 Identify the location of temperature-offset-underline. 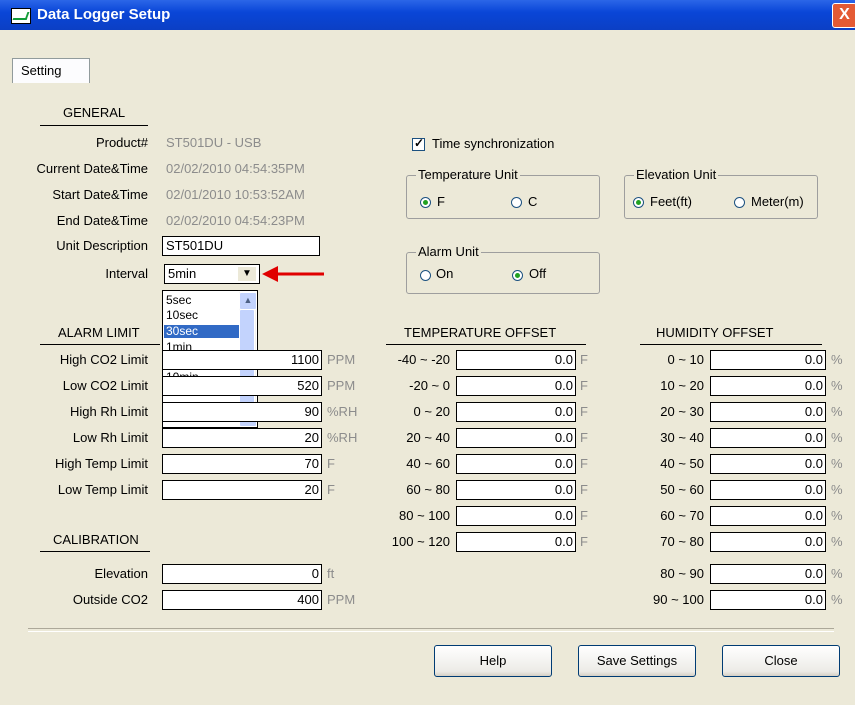
(486, 344).